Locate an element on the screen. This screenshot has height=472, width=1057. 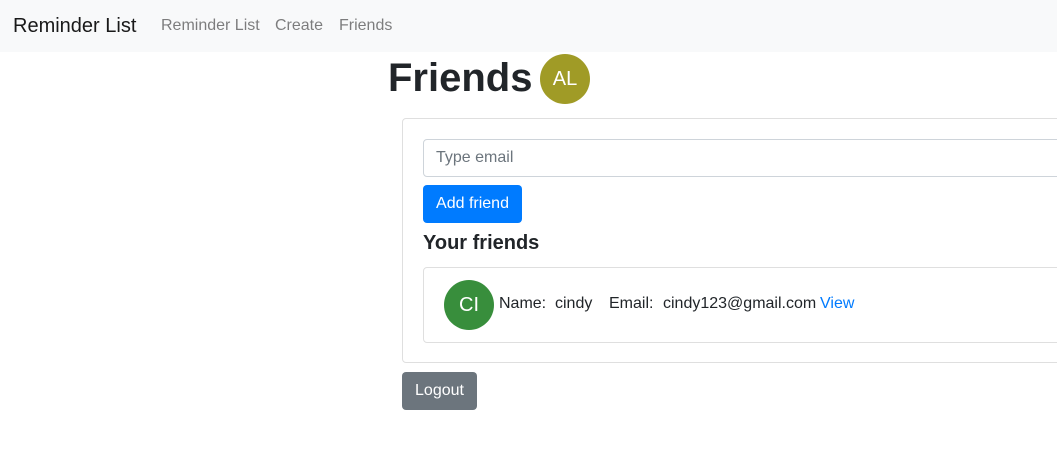
friend-email-label: Email: is located at coordinates (631, 303).